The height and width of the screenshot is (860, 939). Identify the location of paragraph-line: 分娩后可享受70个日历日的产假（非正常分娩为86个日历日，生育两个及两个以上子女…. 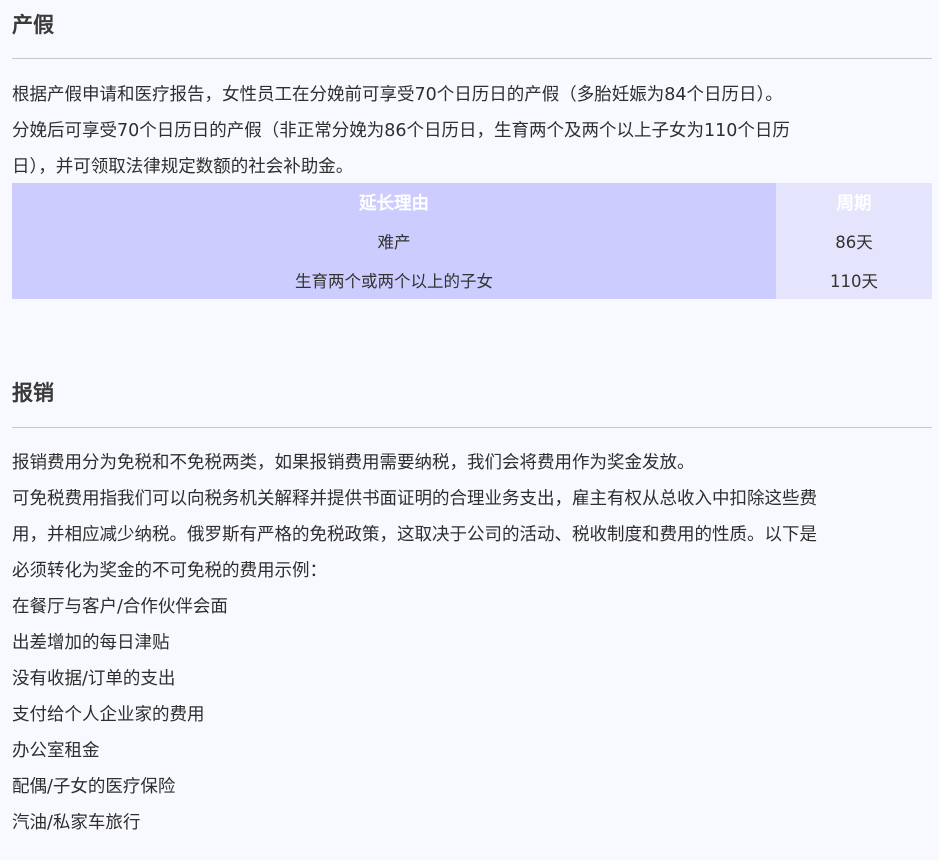
(401, 131).